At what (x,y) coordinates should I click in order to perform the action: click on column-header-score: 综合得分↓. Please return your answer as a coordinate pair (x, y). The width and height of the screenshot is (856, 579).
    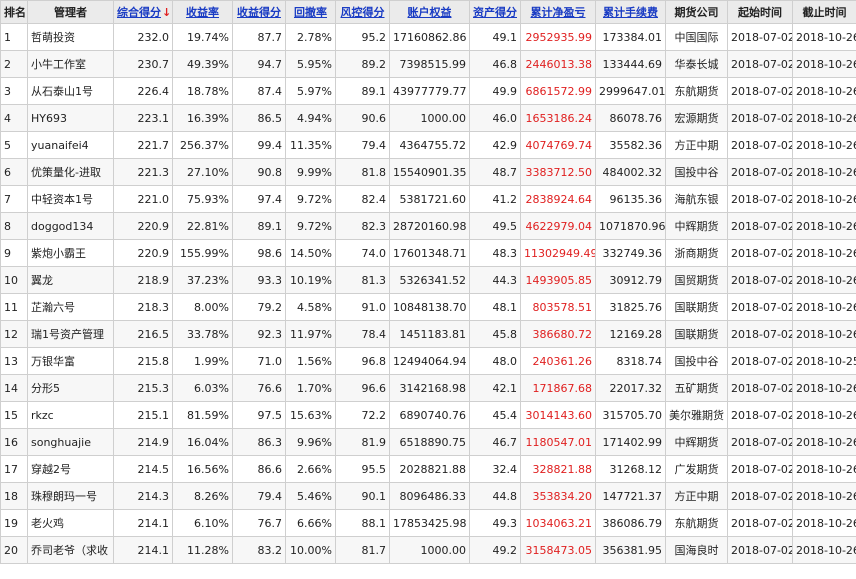
    Looking at the image, I should click on (143, 12).